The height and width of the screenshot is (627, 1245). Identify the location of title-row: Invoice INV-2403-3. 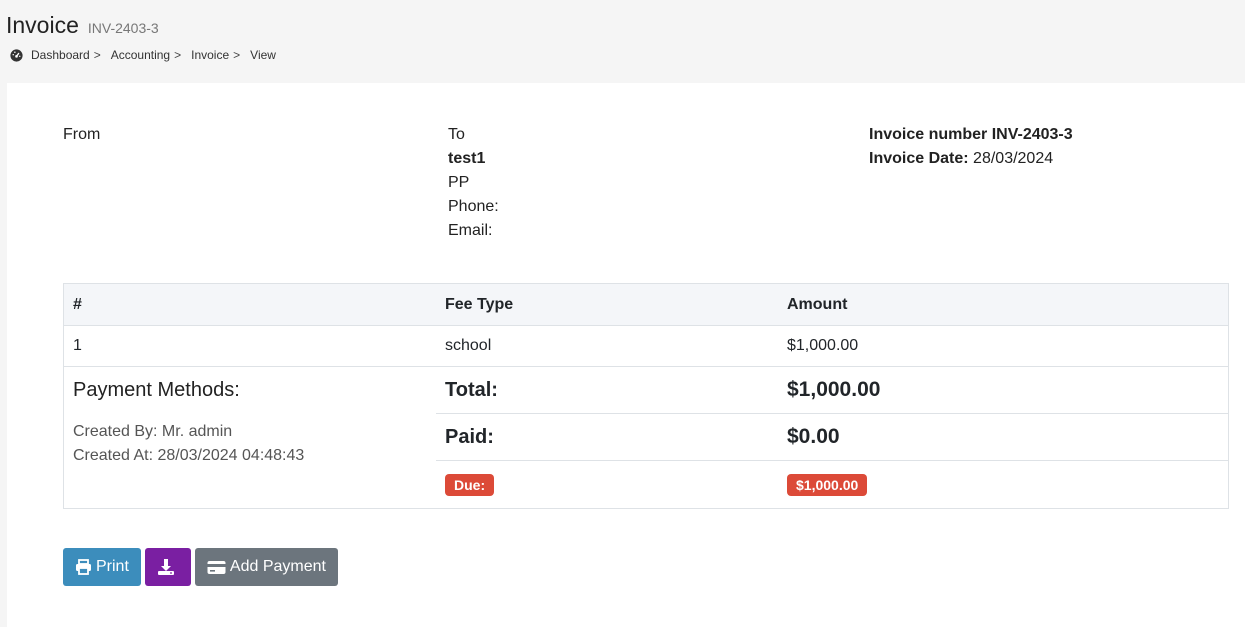
(82, 25).